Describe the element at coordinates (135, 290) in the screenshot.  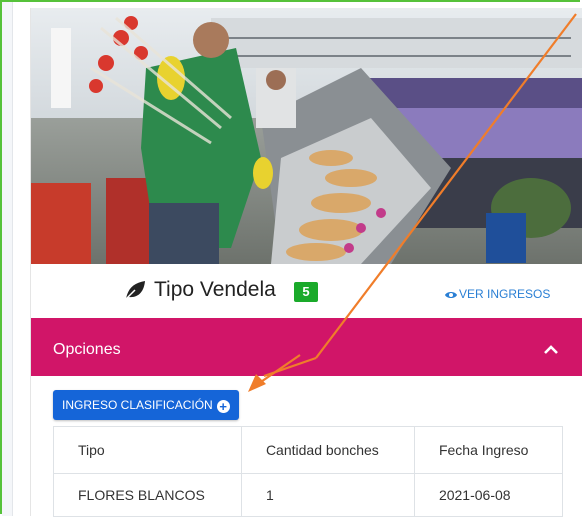
I see `leaf-icon` at that location.